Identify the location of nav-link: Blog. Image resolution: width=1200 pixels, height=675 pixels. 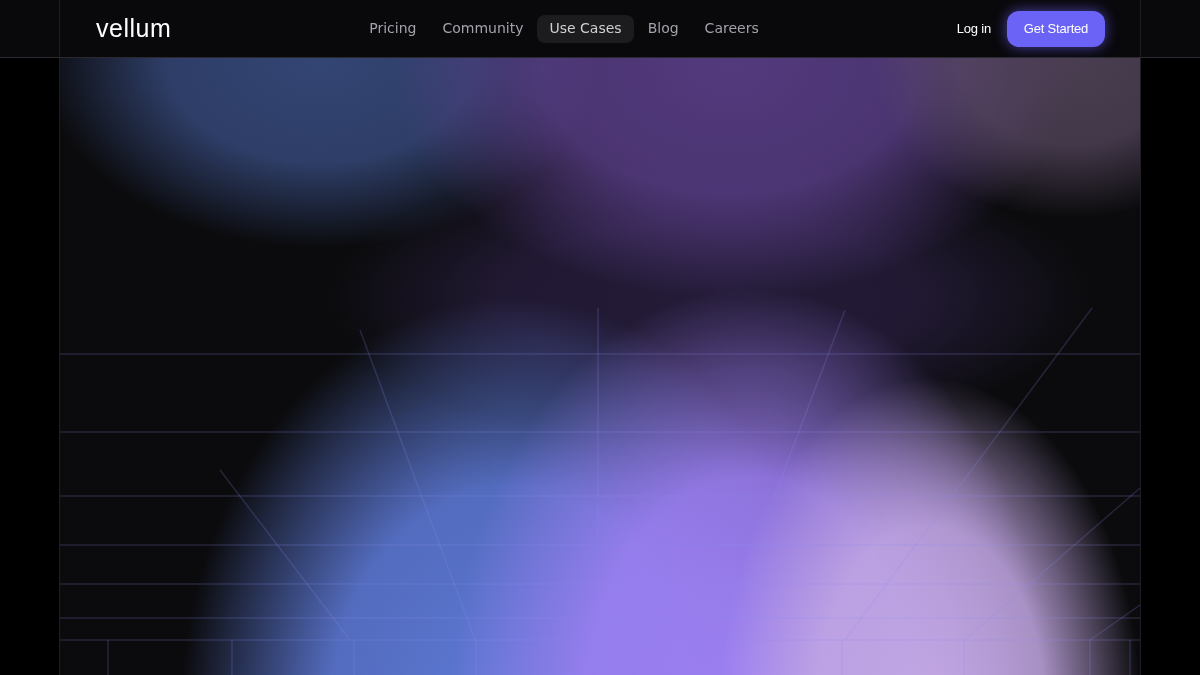
(663, 28).